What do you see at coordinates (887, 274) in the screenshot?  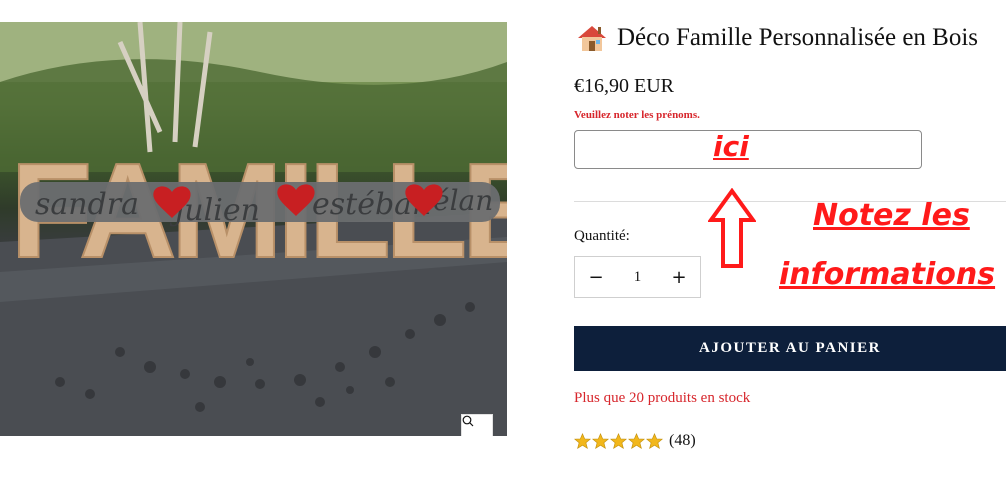 I see `annotation-line-2: informations` at bounding box center [887, 274].